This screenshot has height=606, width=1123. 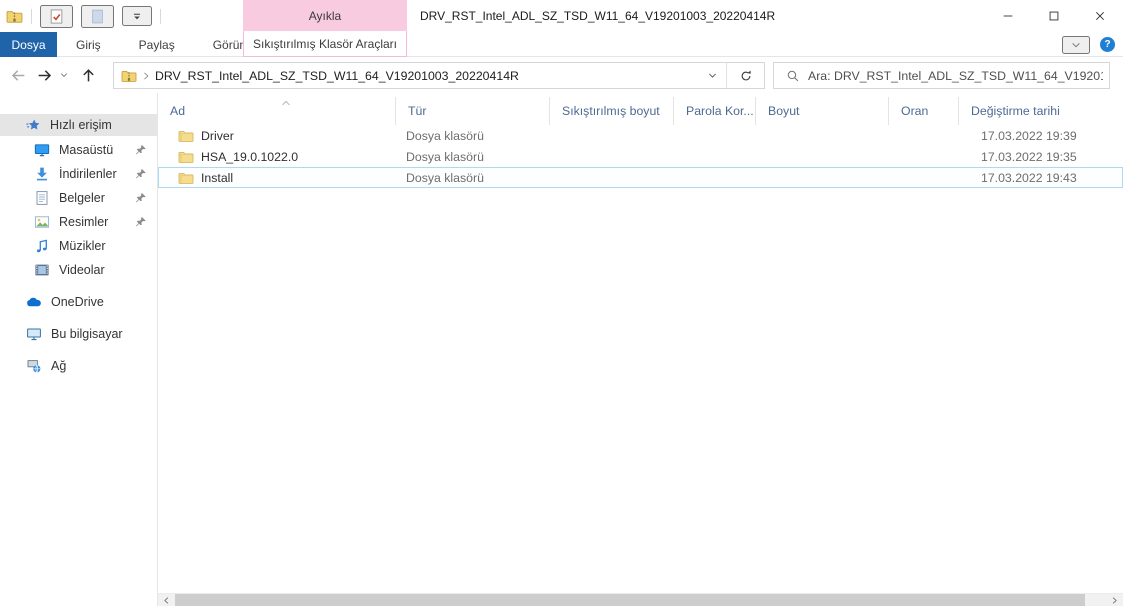 I want to click on tab-home: Giriş, so click(x=88, y=44).